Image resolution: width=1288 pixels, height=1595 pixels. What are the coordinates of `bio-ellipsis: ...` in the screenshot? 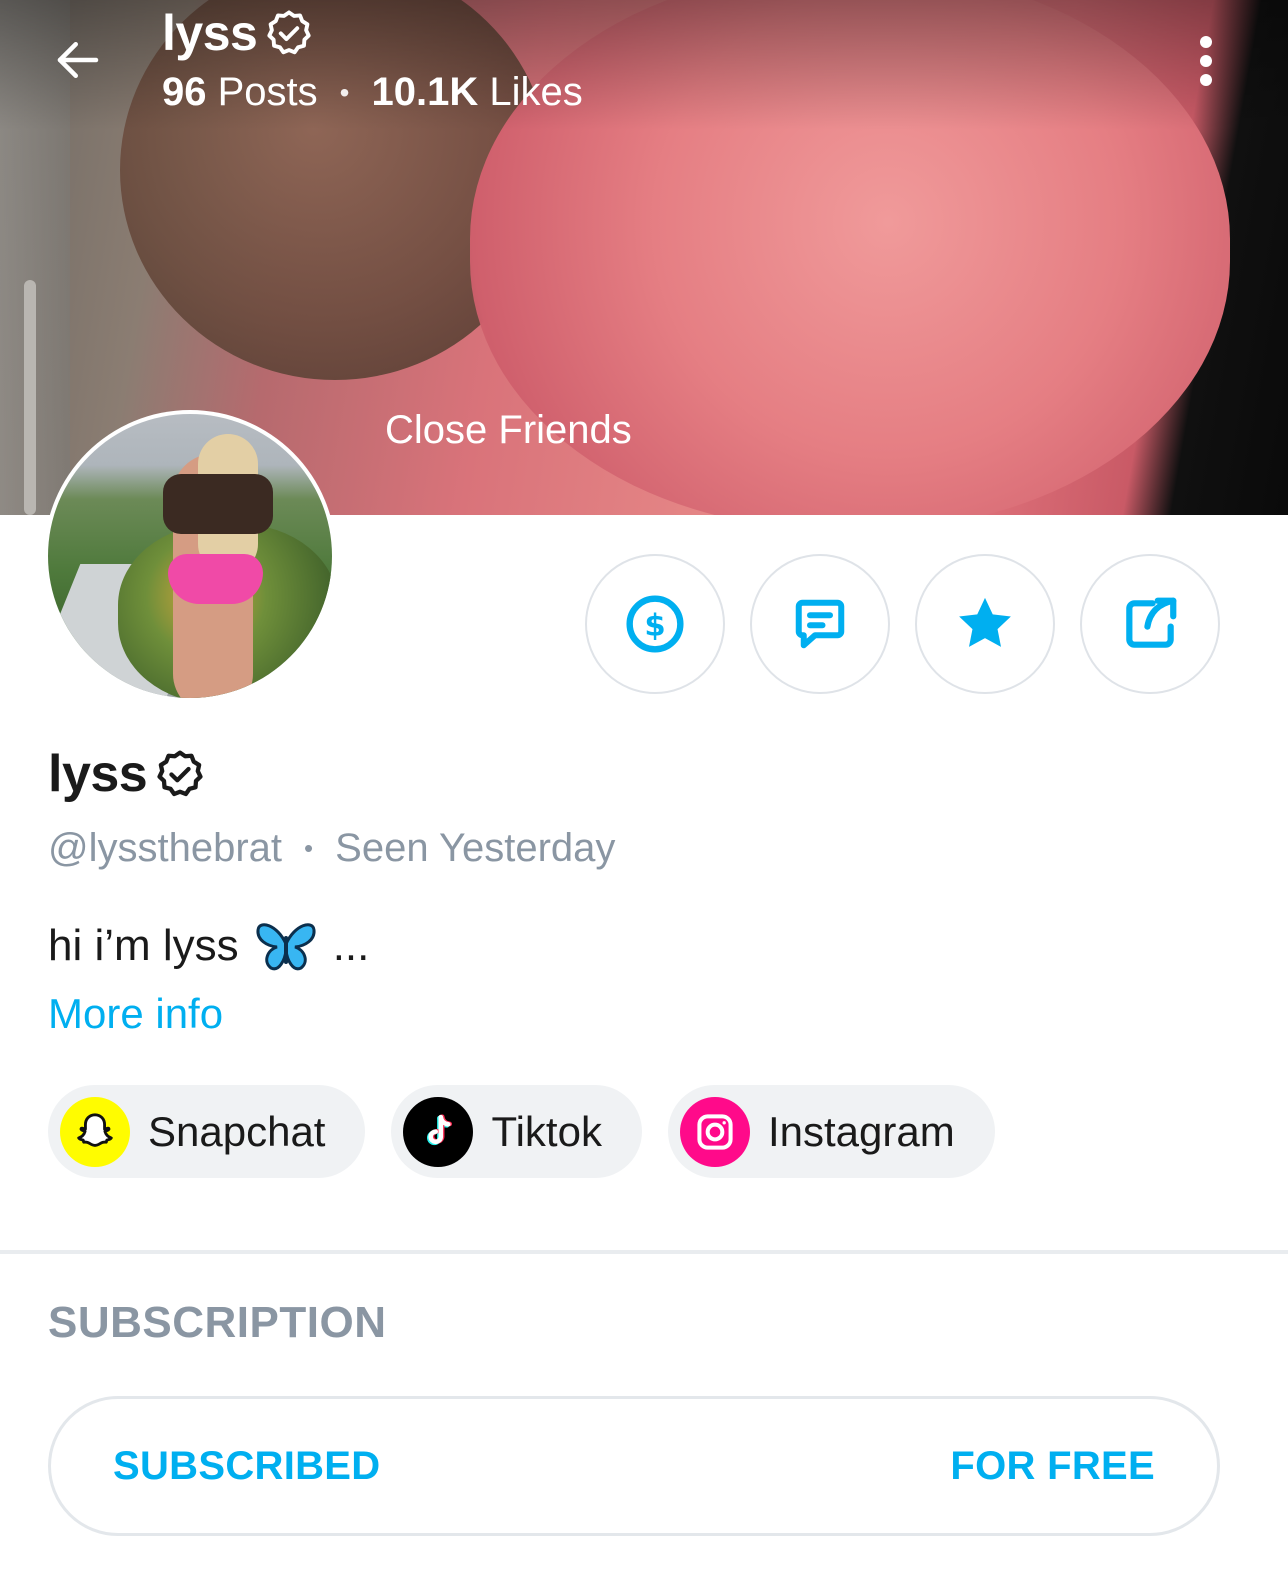 It's located at (351, 945).